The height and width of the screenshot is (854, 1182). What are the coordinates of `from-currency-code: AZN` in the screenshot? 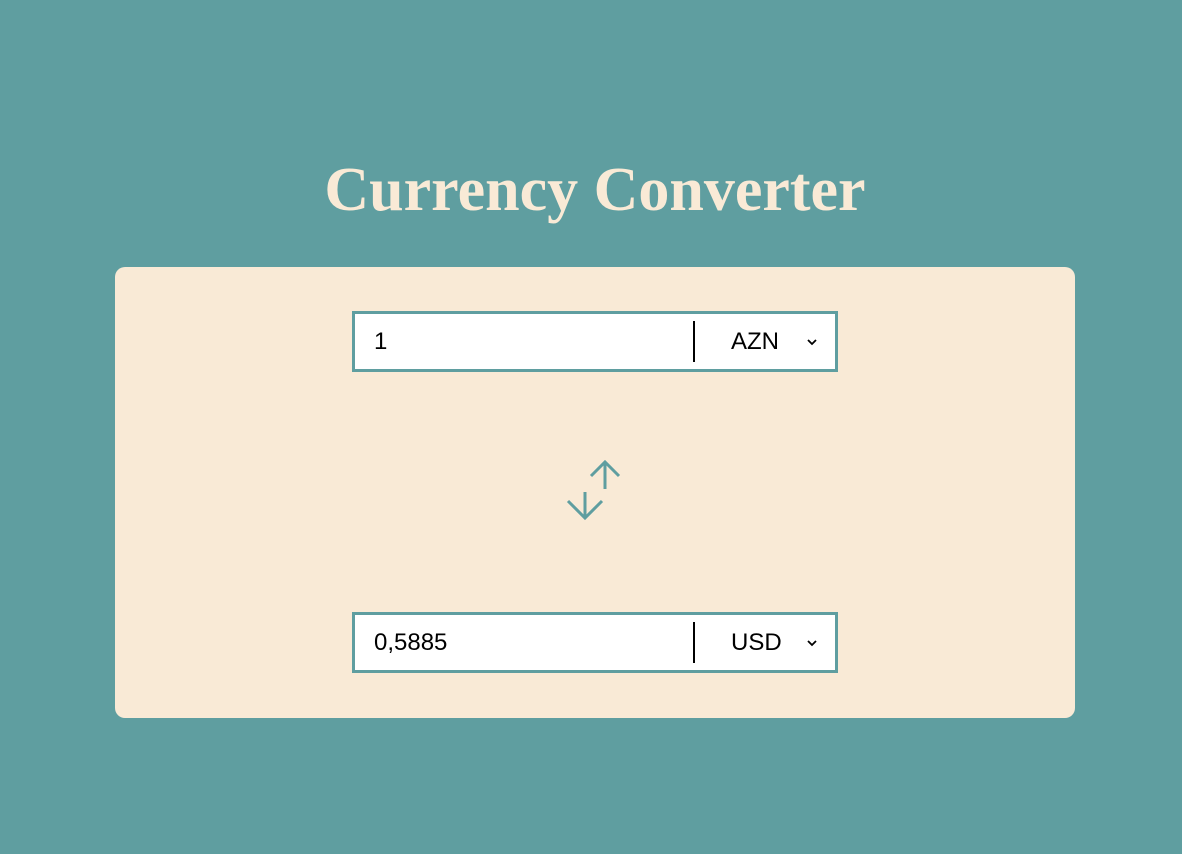 It's located at (755, 341).